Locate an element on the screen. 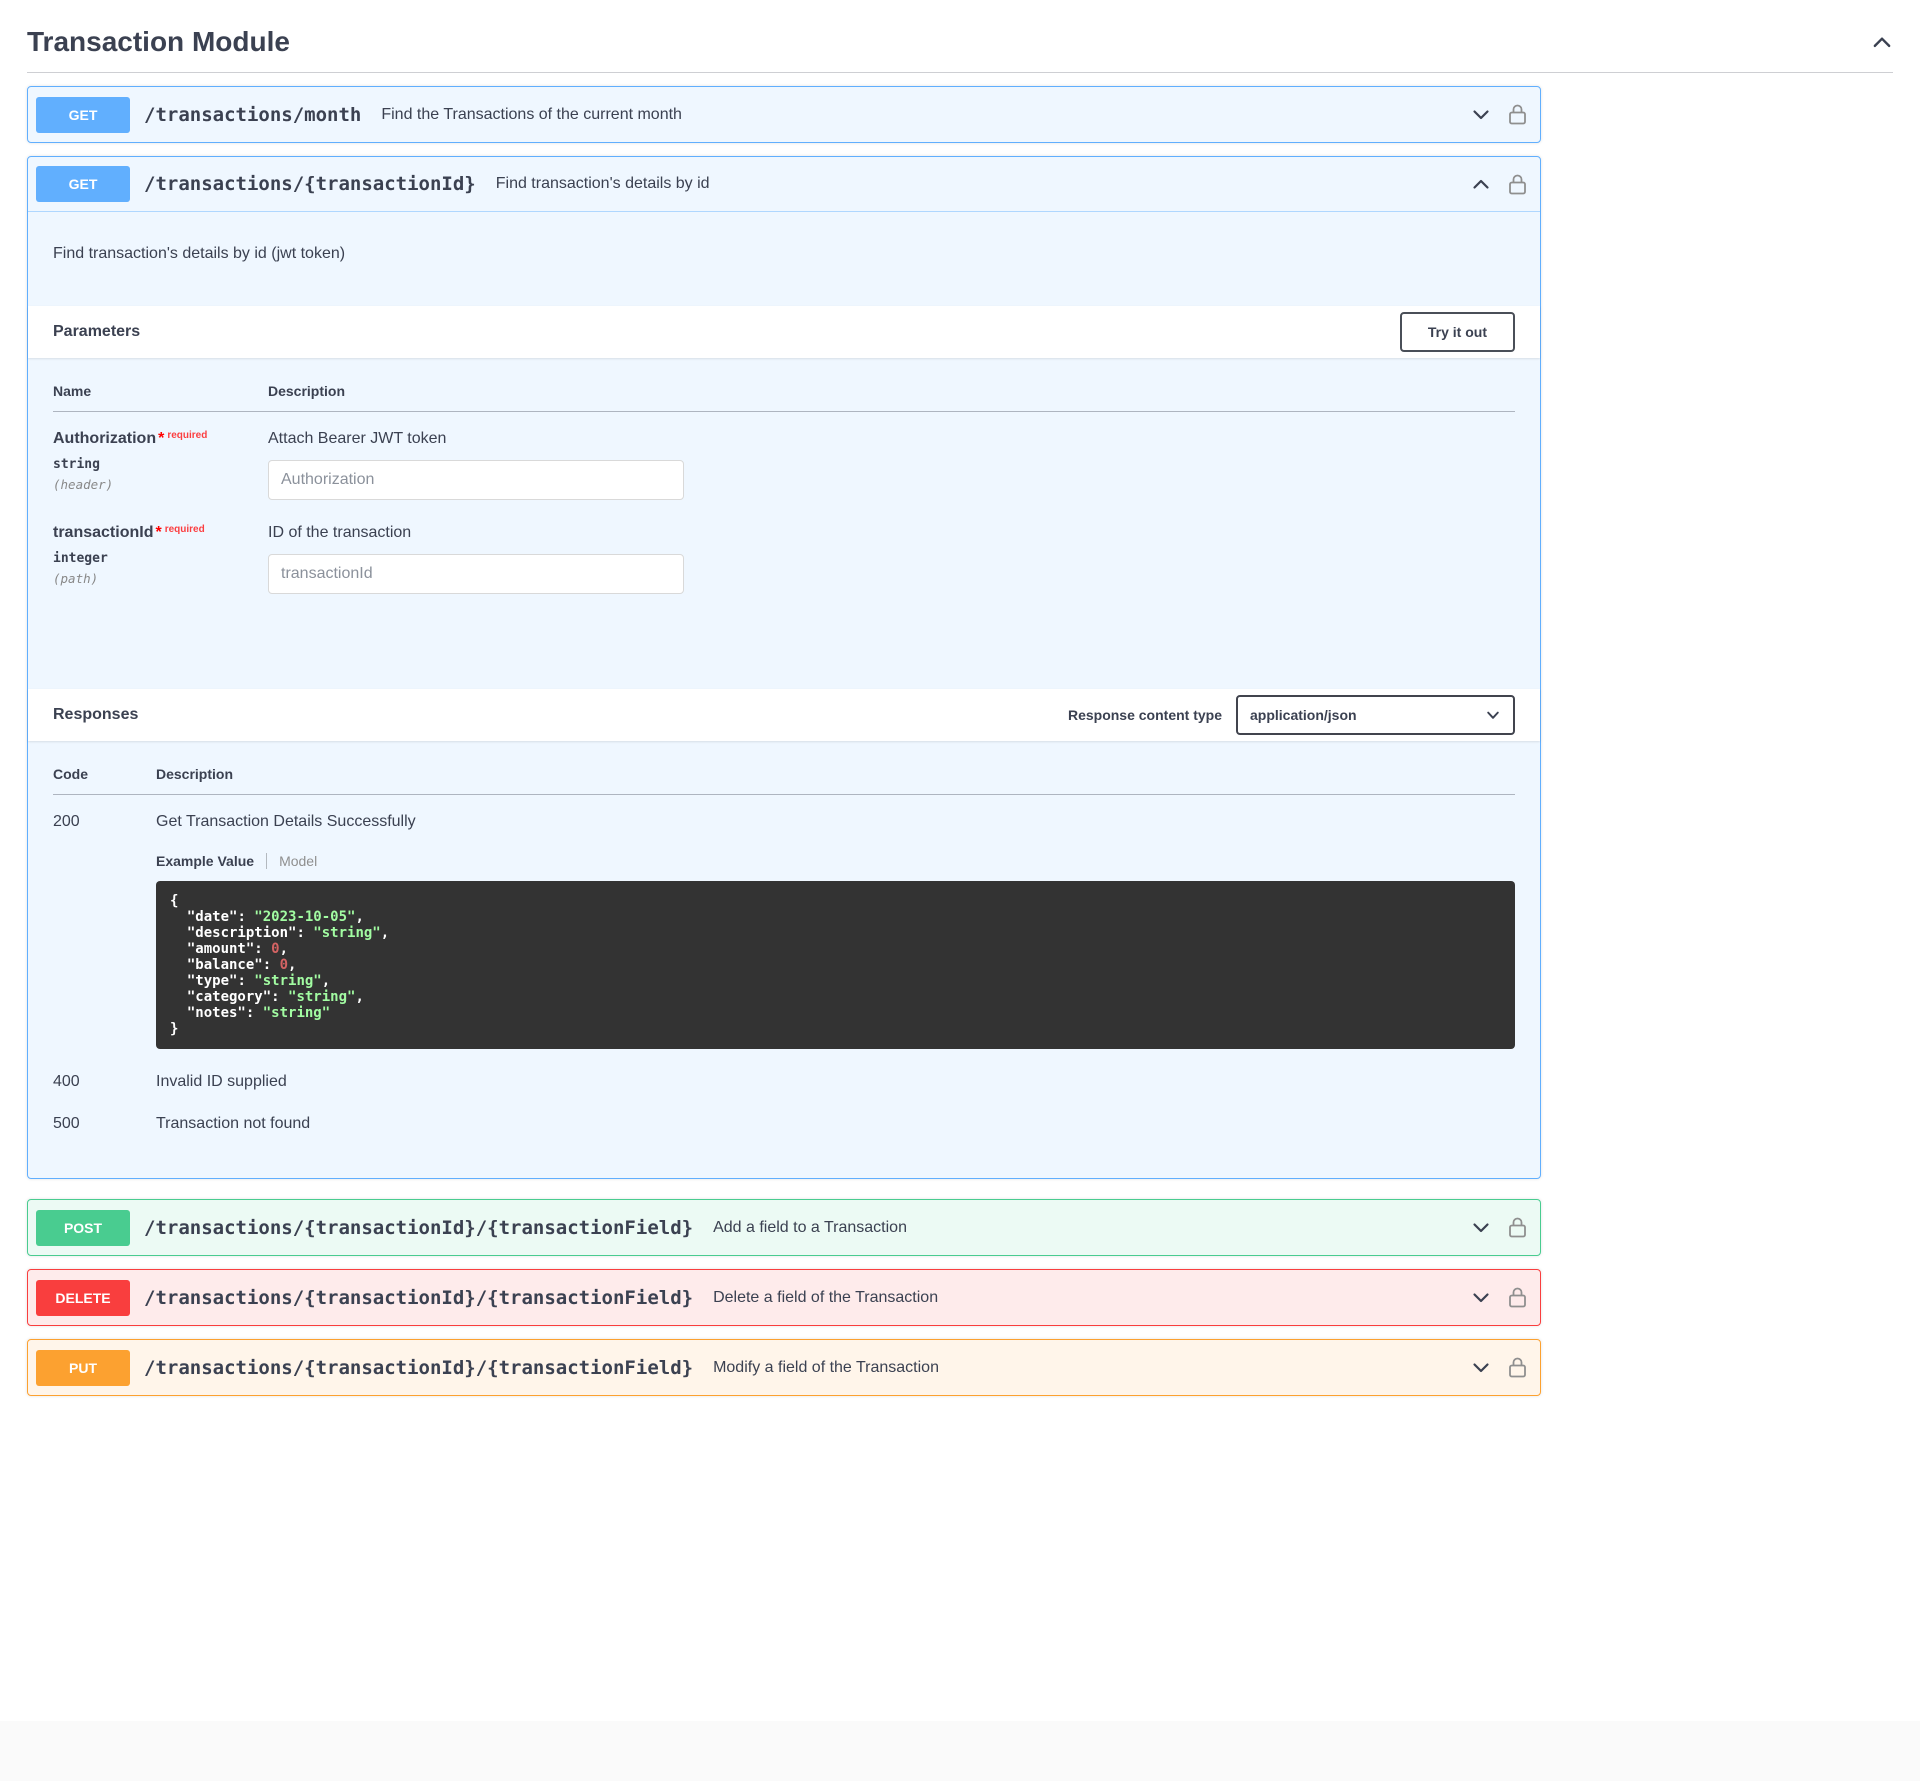 This screenshot has width=1920, height=1781. authorization-input is located at coordinates (476, 480).